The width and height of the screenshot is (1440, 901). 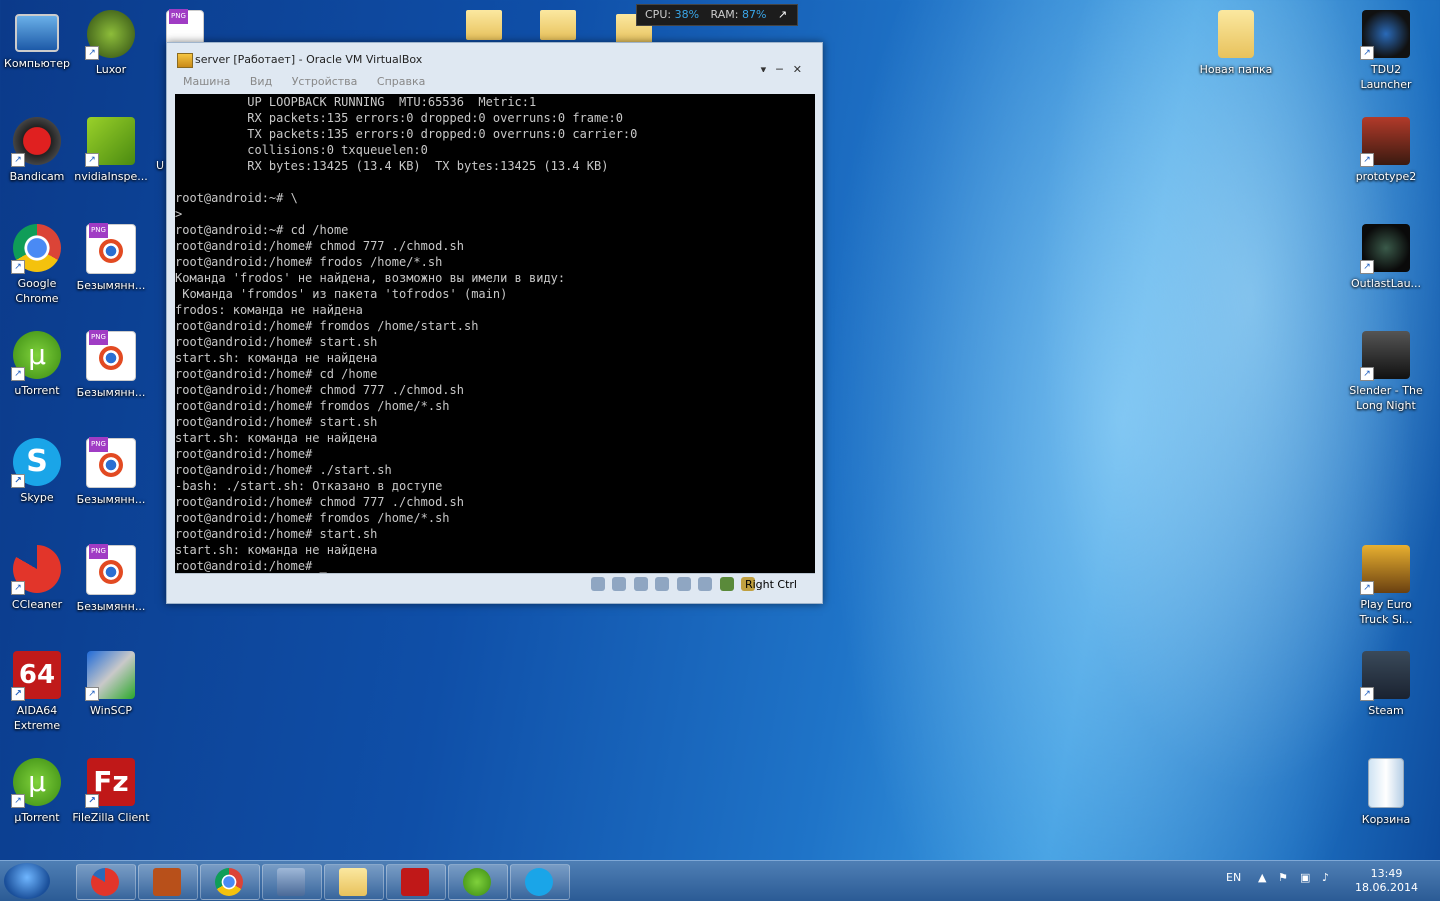 What do you see at coordinates (540, 882) in the screenshot?
I see `taskbar-skype` at bounding box center [540, 882].